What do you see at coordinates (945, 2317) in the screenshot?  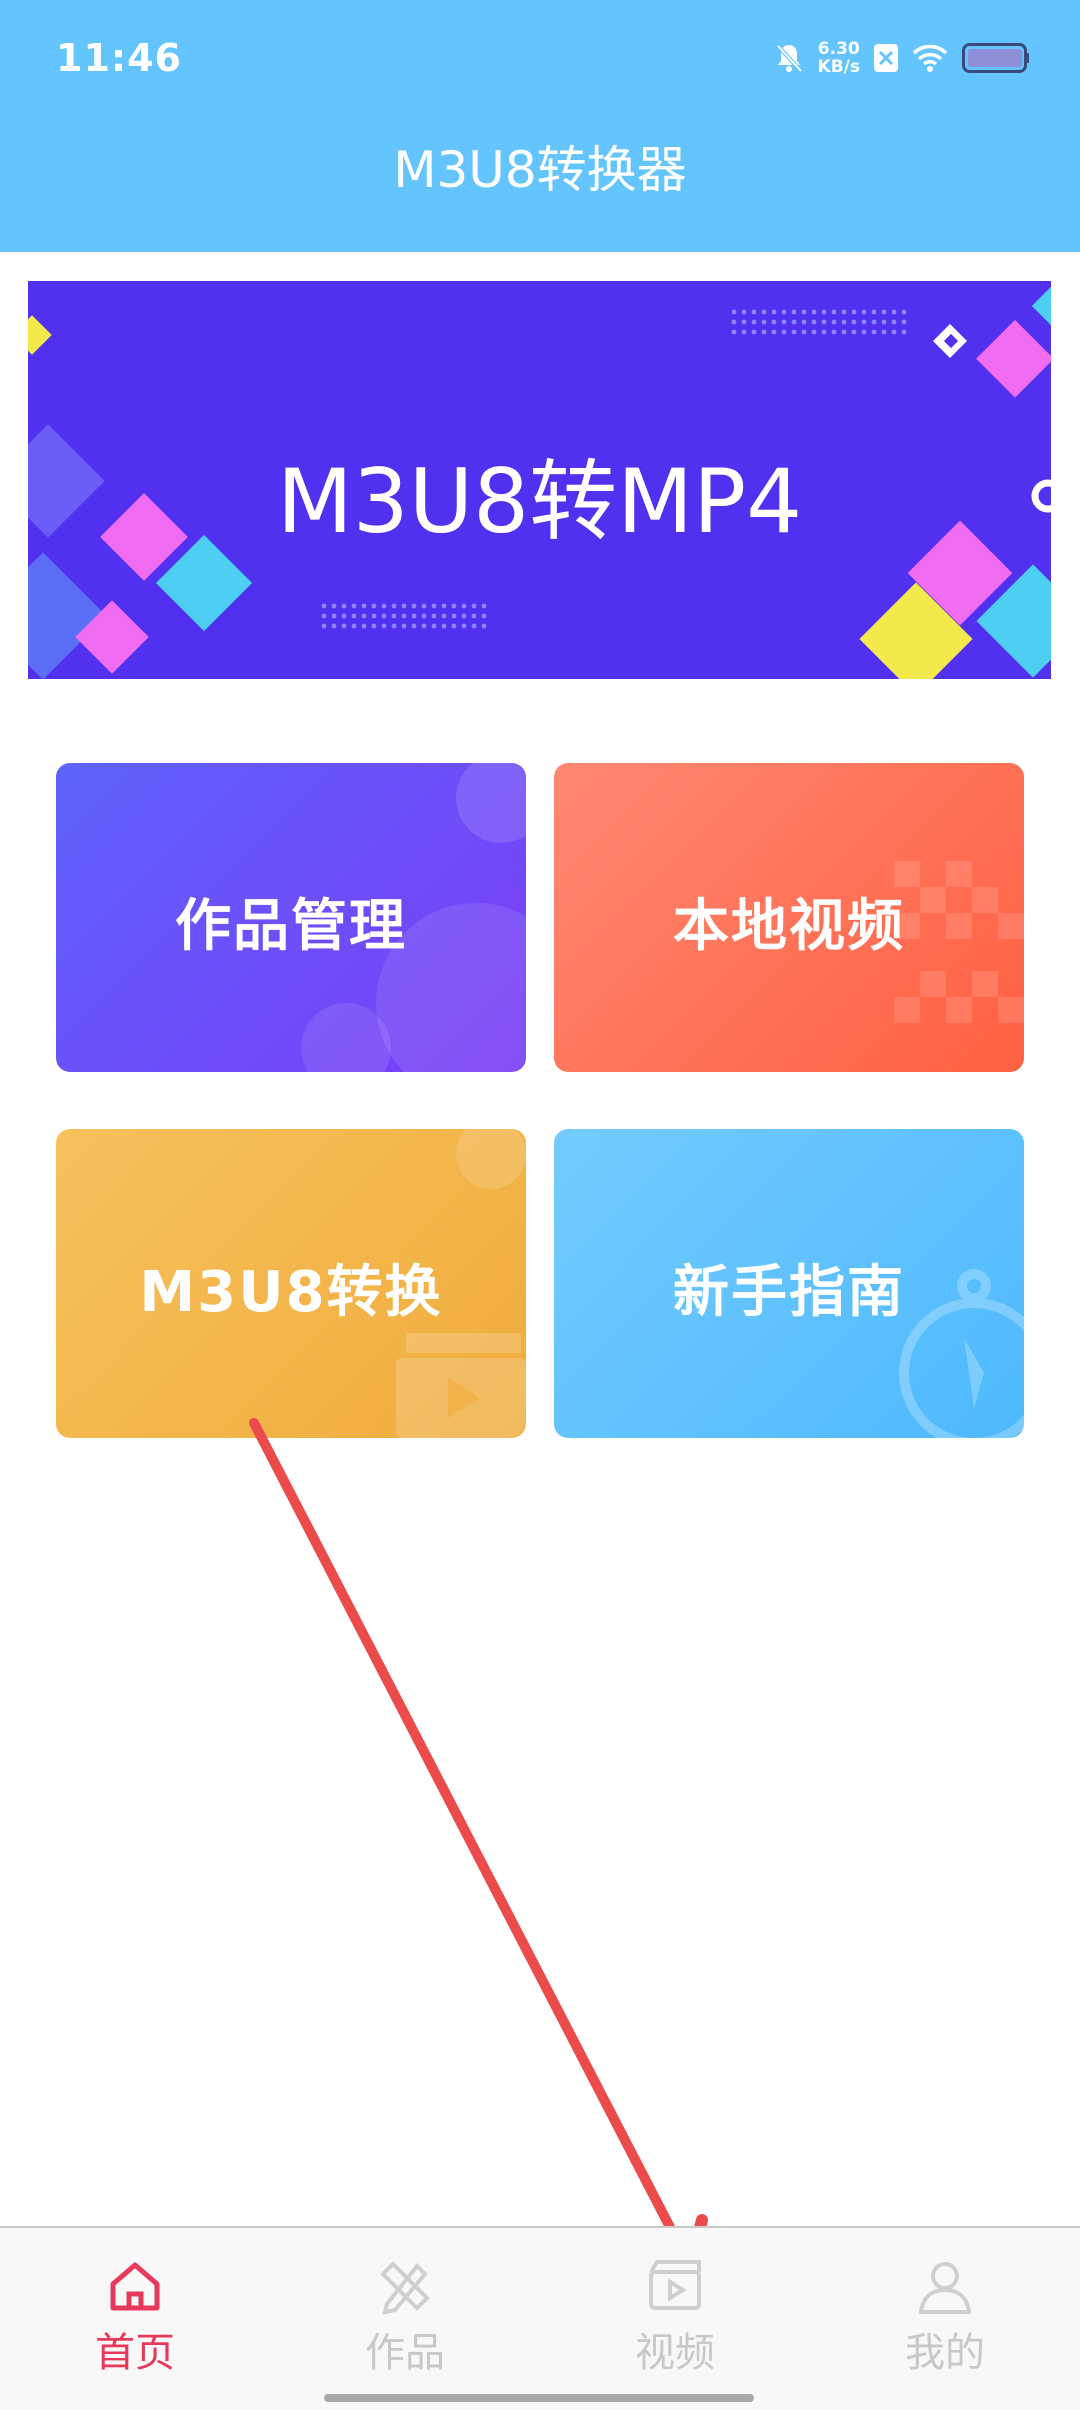 I see `tab-mine: 我的` at bounding box center [945, 2317].